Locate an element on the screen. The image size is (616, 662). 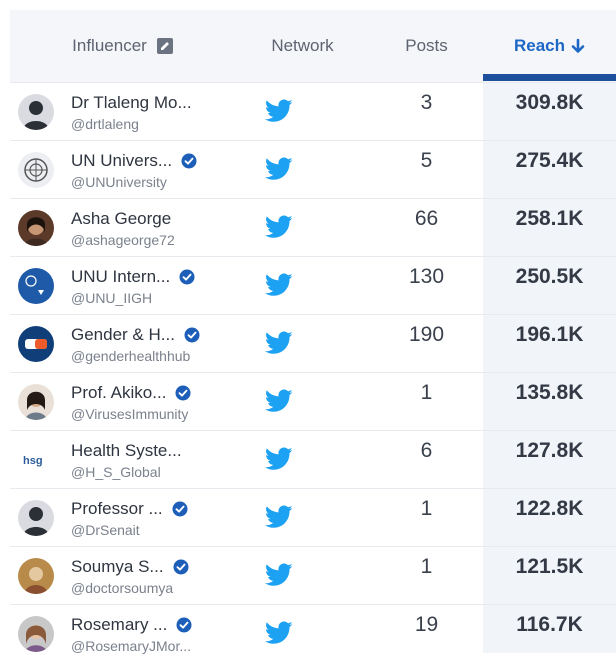
name-line: Asha George is located at coordinates (151, 219).